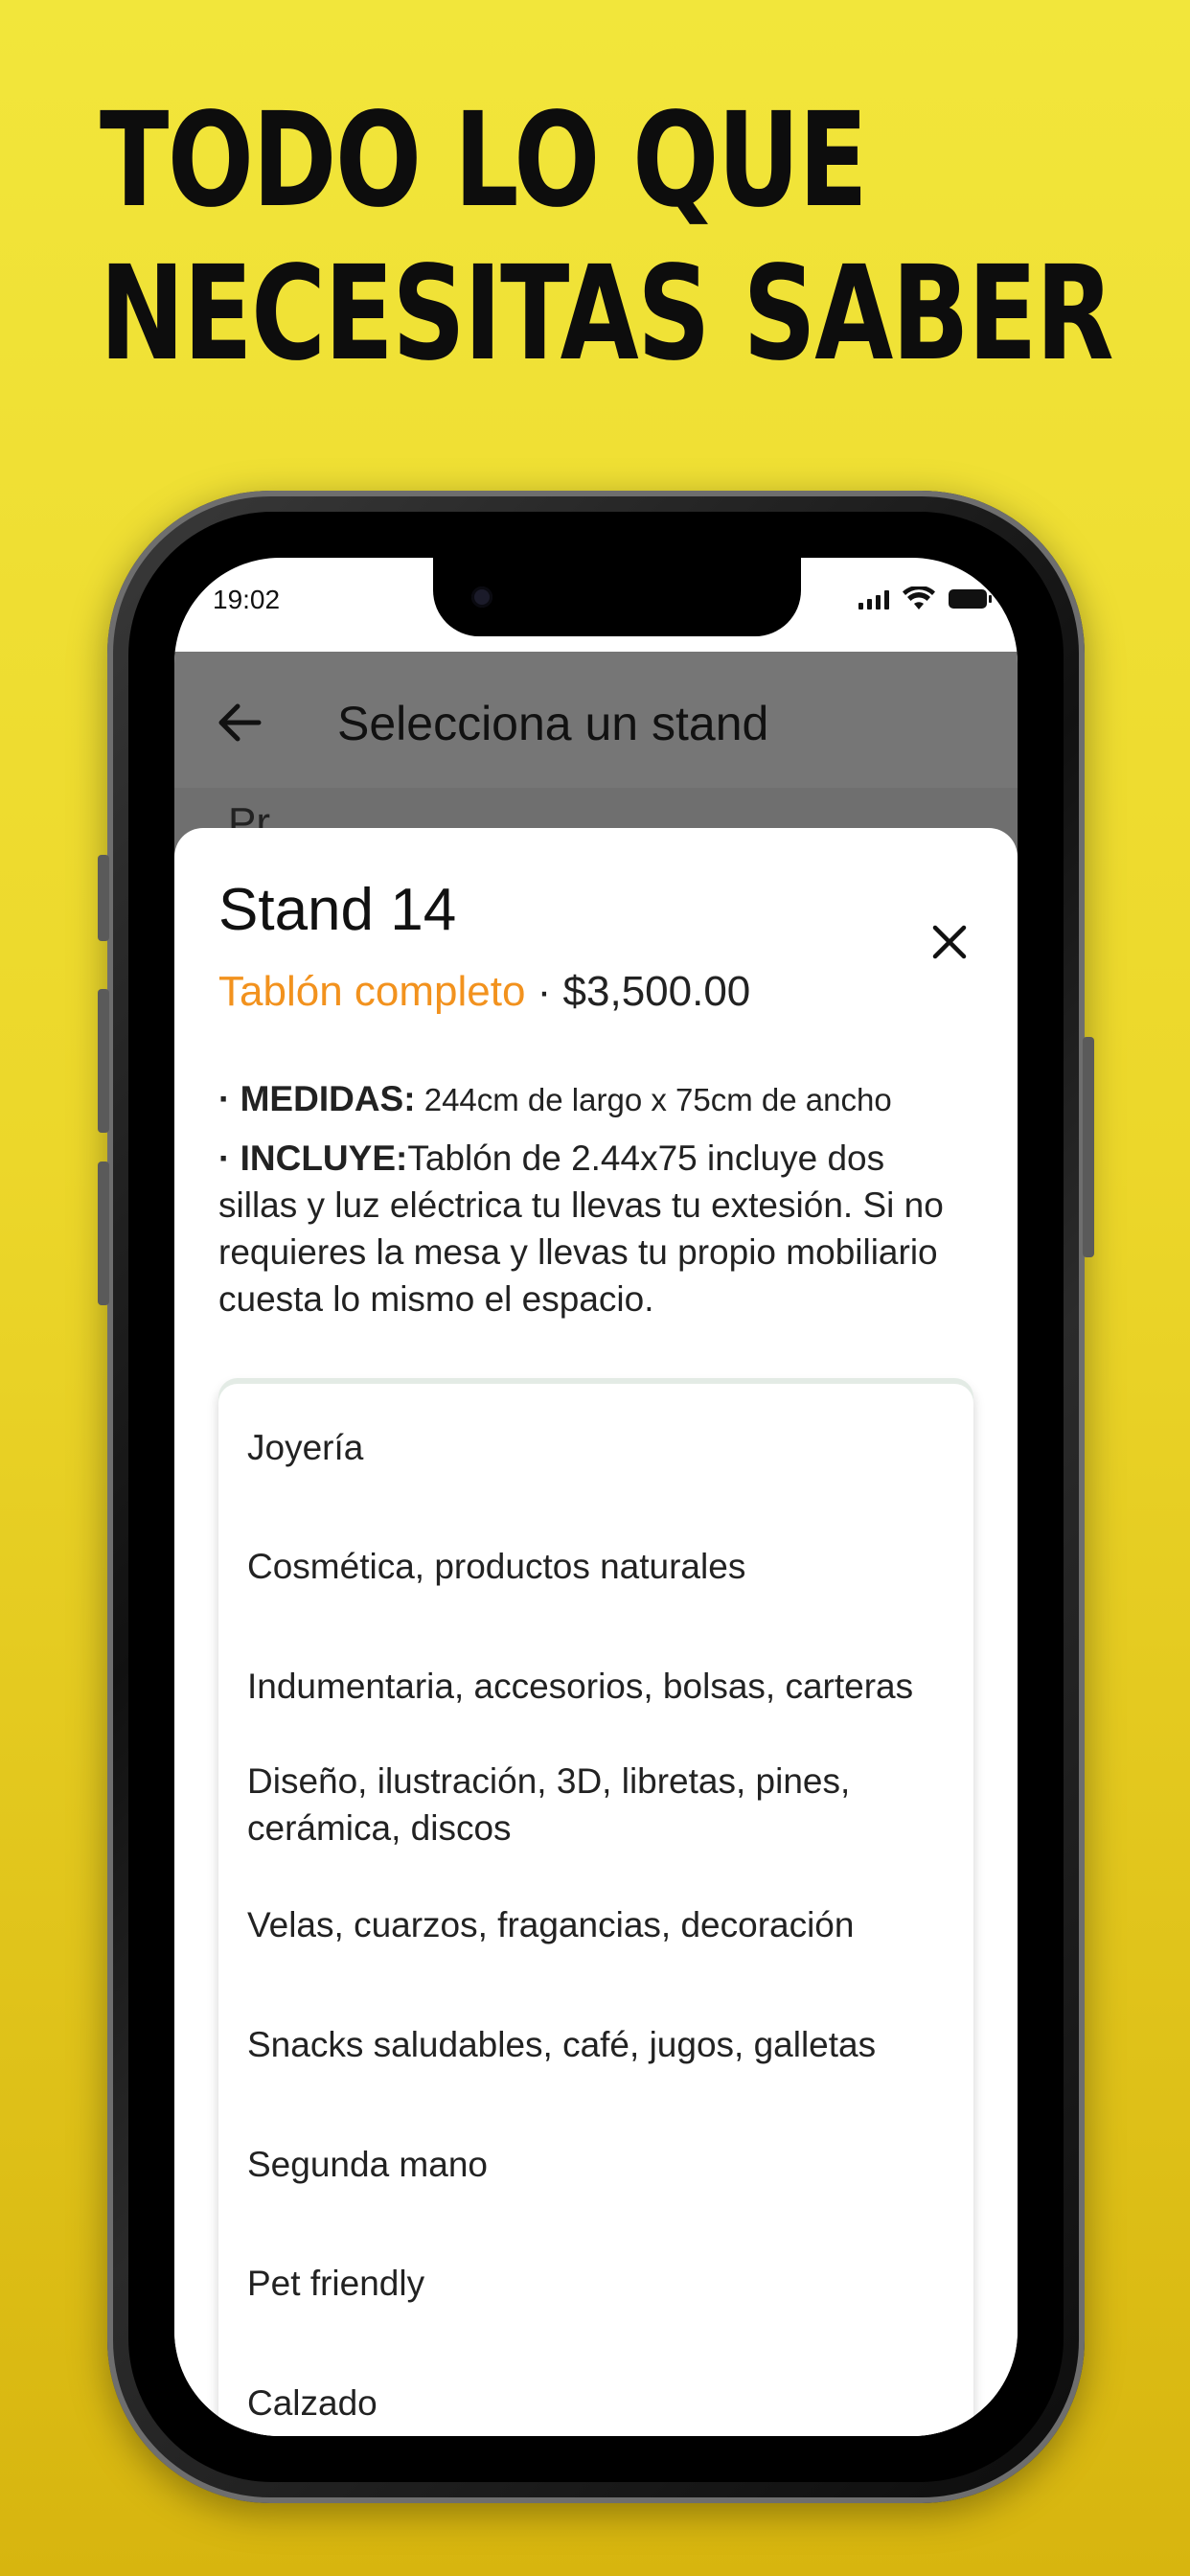  What do you see at coordinates (103, 898) in the screenshot?
I see `mute-switch` at bounding box center [103, 898].